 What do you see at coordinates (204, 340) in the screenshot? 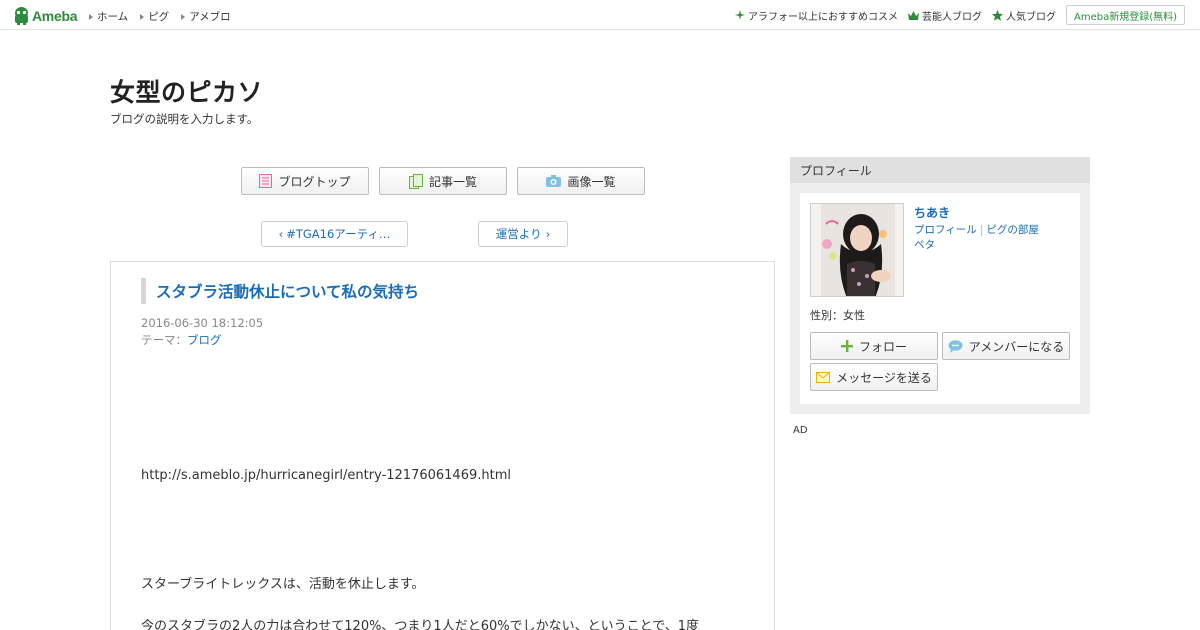
I see `entry-theme-link: ブログ` at bounding box center [204, 340].